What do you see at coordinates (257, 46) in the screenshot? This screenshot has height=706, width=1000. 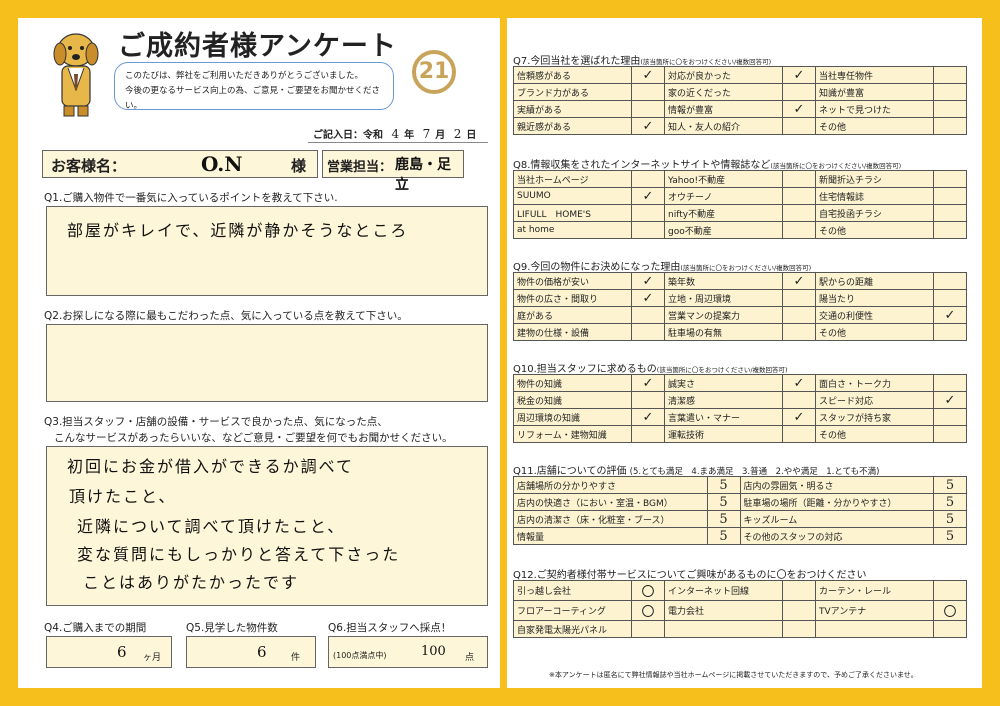 I see `survey-title: ご成約者様アンケート` at bounding box center [257, 46].